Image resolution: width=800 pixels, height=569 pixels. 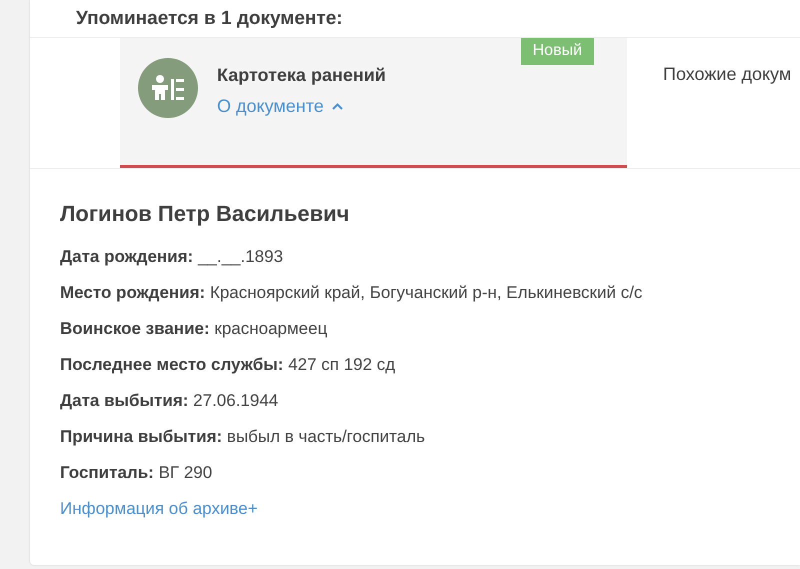 What do you see at coordinates (430, 329) in the screenshot?
I see `info-field: Воинское звание: красноармеец` at bounding box center [430, 329].